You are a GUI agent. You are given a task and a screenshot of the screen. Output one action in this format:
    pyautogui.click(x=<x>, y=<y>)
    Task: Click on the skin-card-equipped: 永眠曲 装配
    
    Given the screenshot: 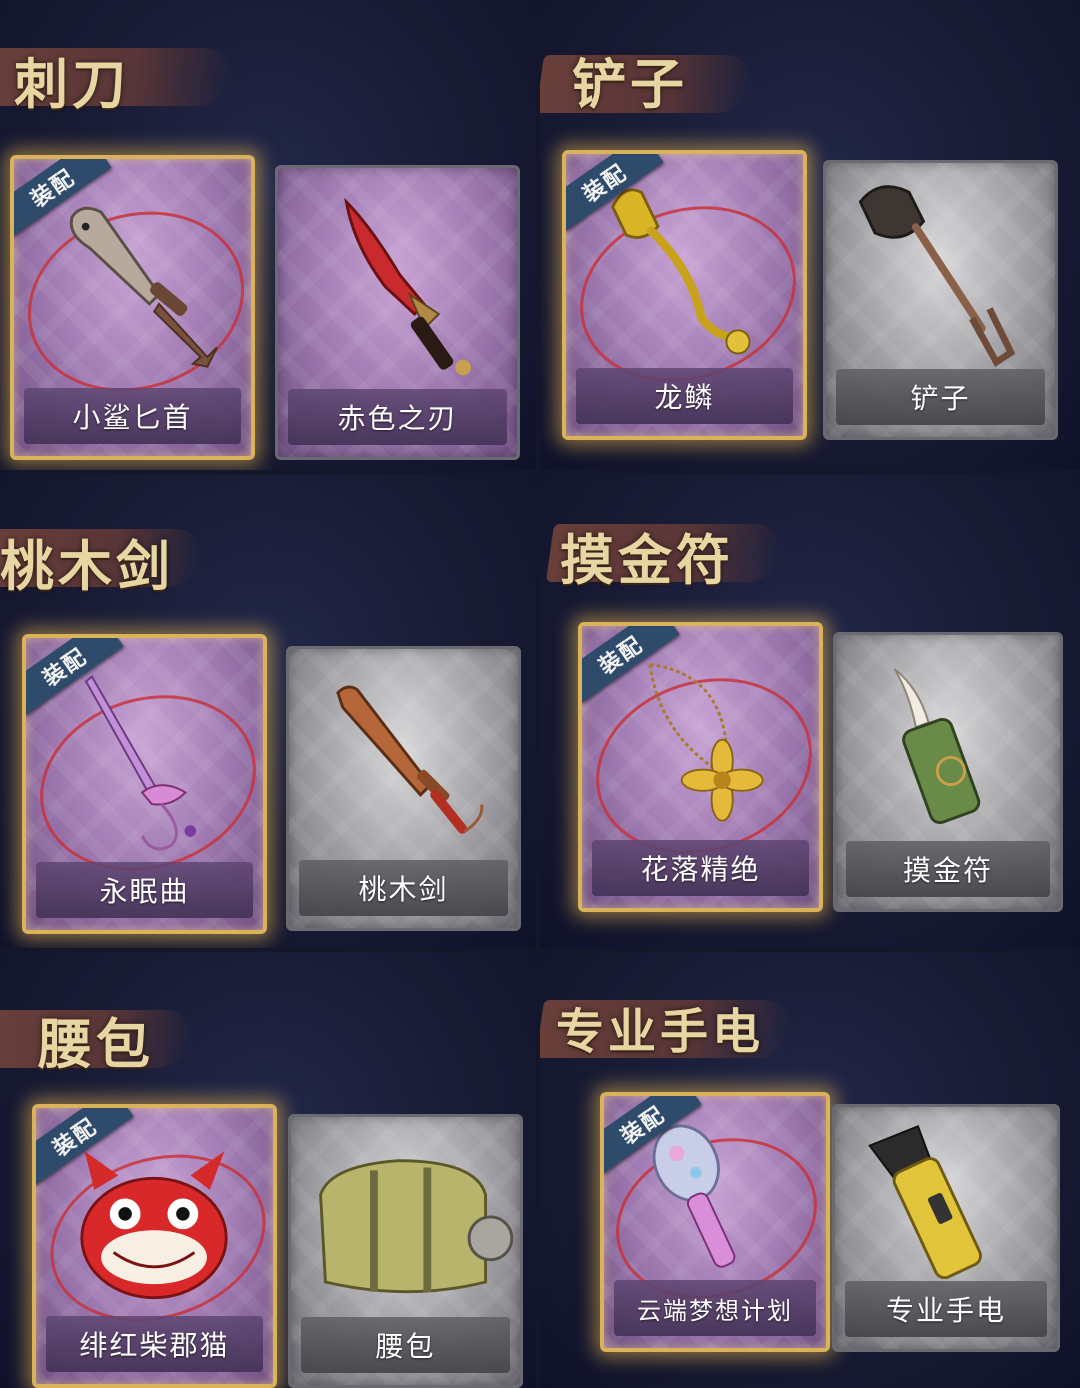 What is the action you would take?
    pyautogui.click(x=144, y=784)
    